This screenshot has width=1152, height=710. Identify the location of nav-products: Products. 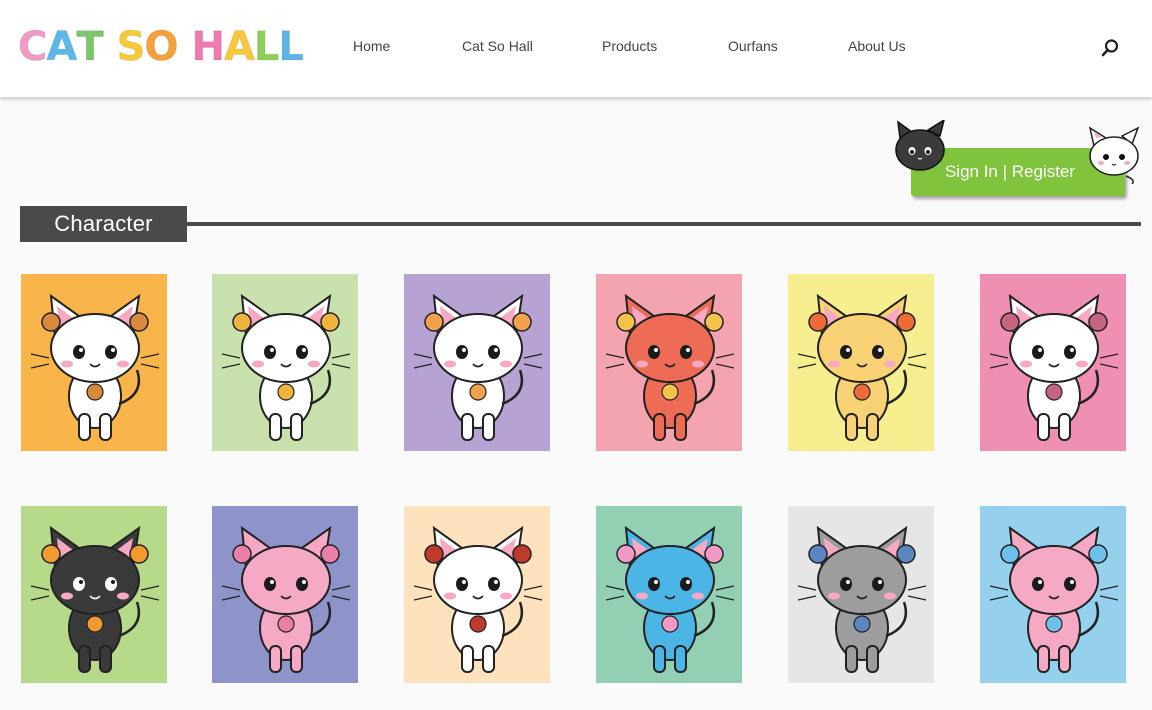
(629, 46).